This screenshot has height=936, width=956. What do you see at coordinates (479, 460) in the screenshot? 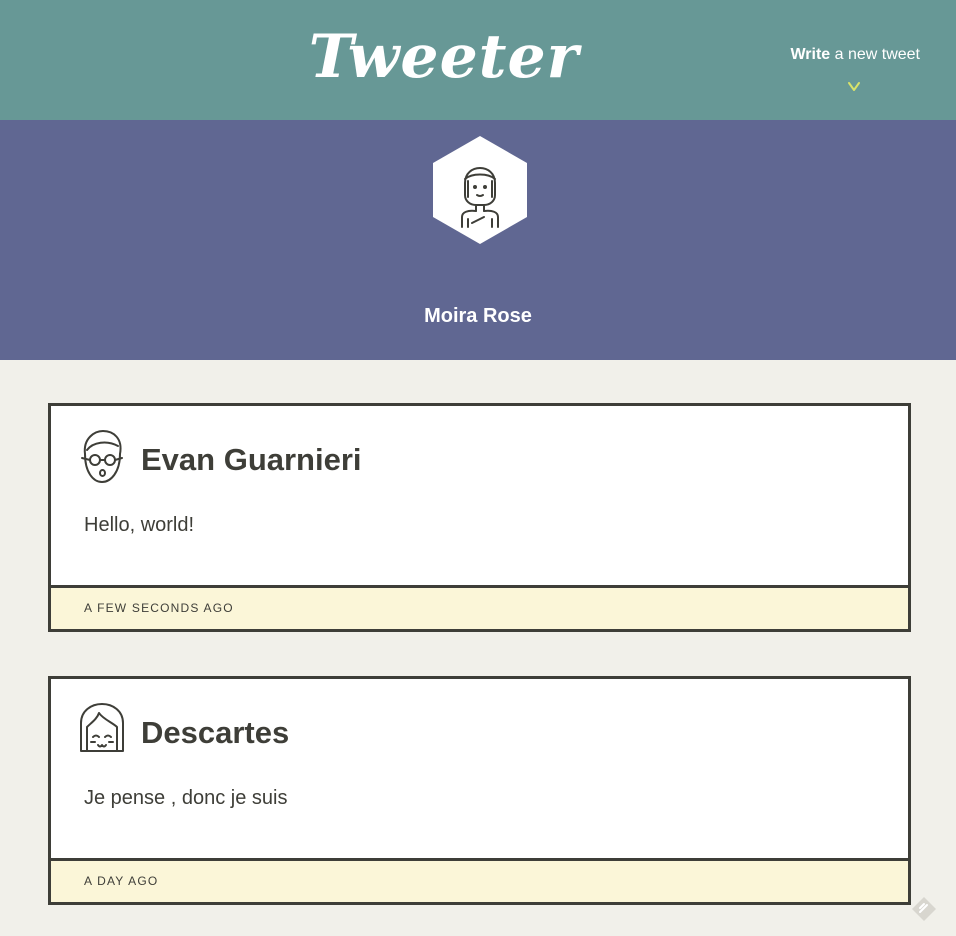
I see `tweet-header: Evan Guarnieri` at bounding box center [479, 460].